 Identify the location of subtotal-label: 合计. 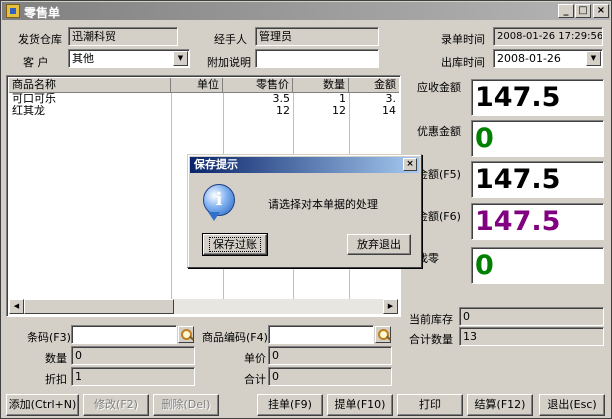
(255, 379).